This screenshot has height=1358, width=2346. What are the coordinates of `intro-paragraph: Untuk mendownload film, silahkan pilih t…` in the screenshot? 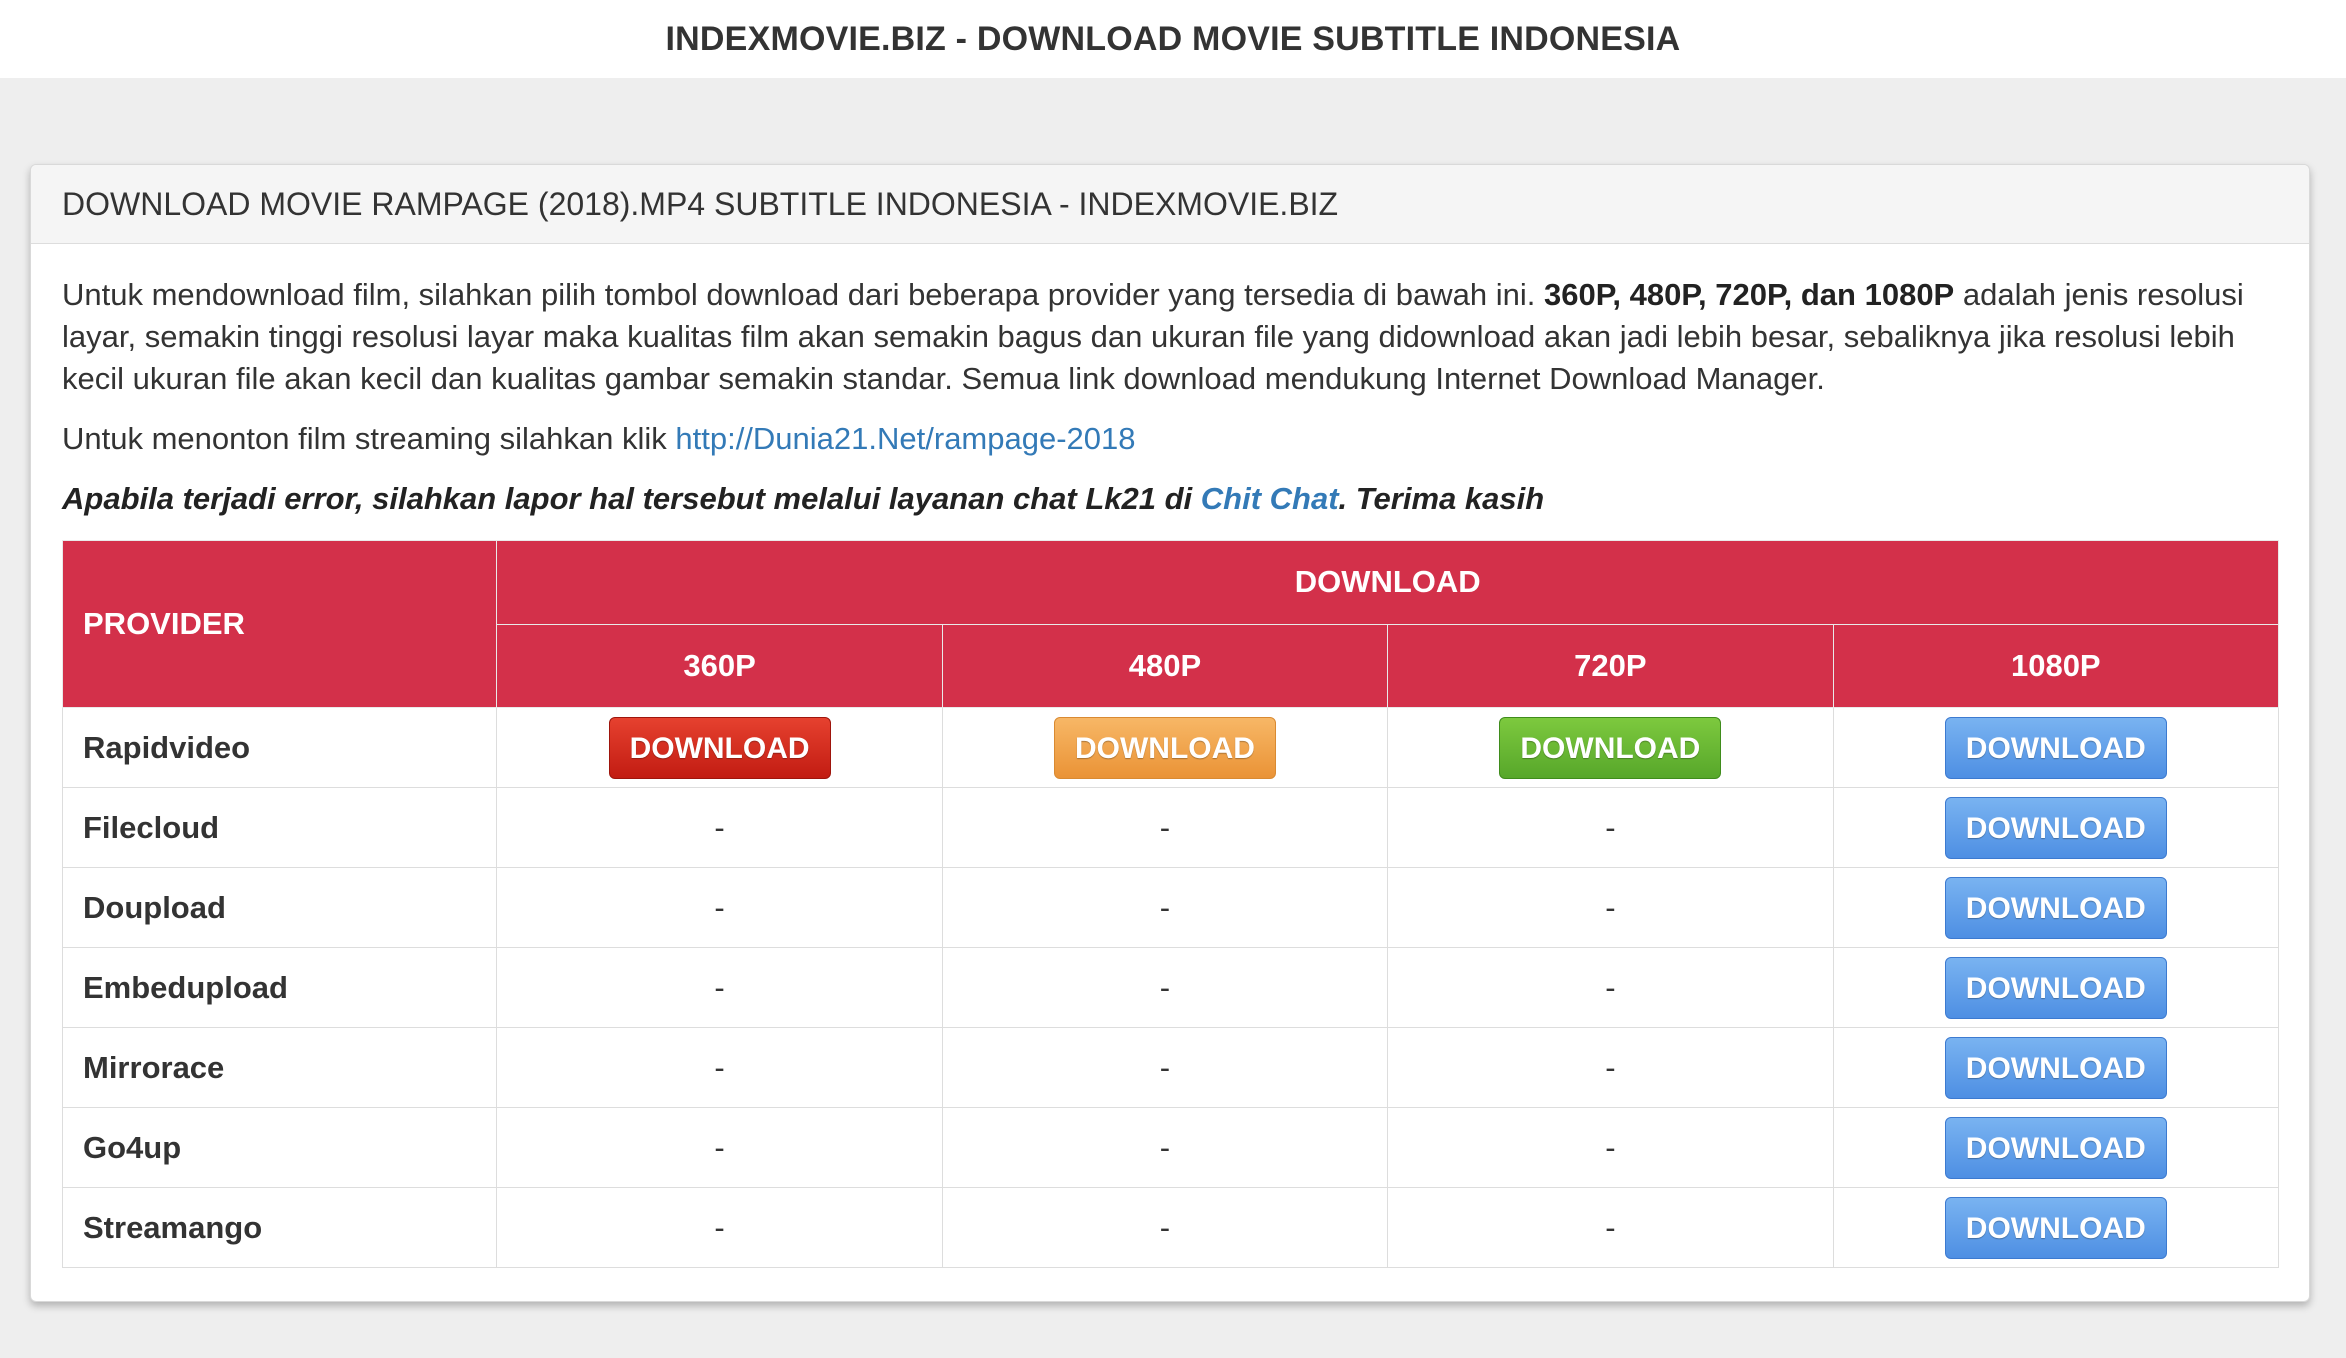 It's located at (1170, 337).